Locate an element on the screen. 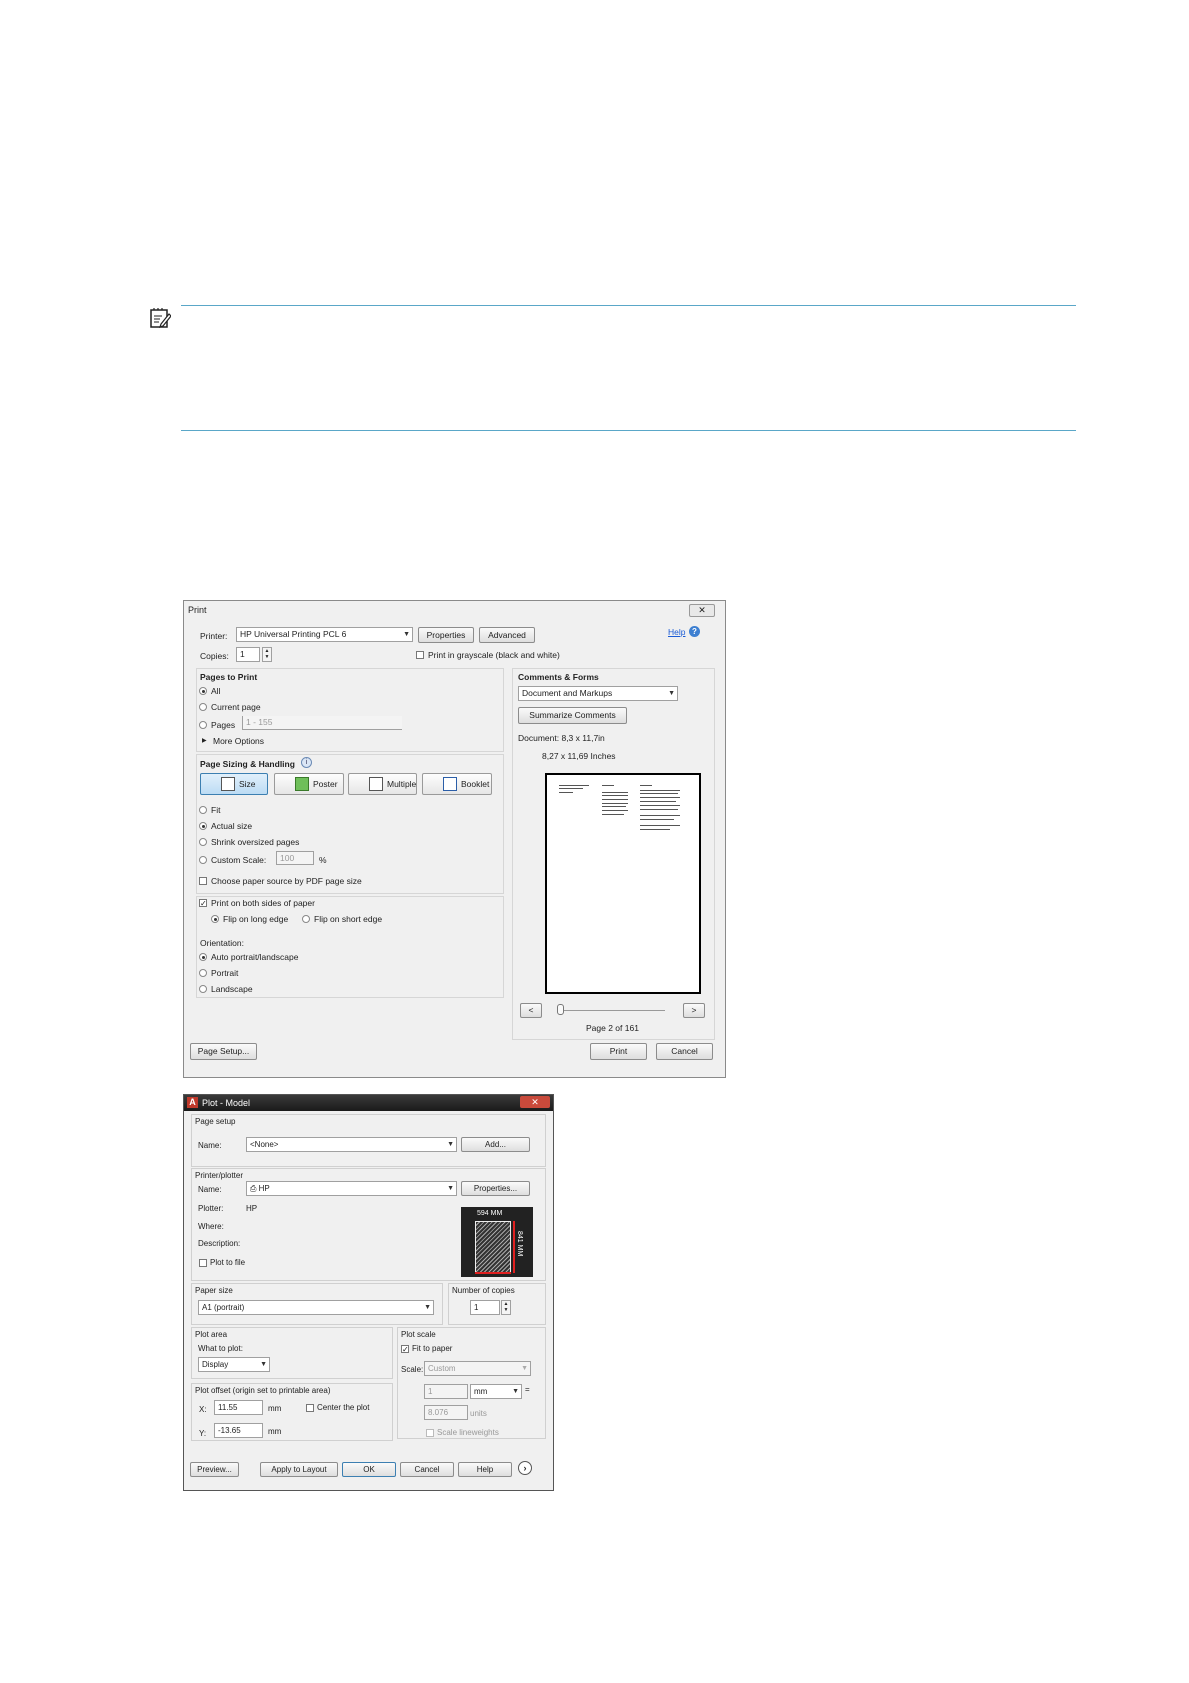 This screenshot has height=1683, width=1189. size-tab: Size is located at coordinates (234, 784).